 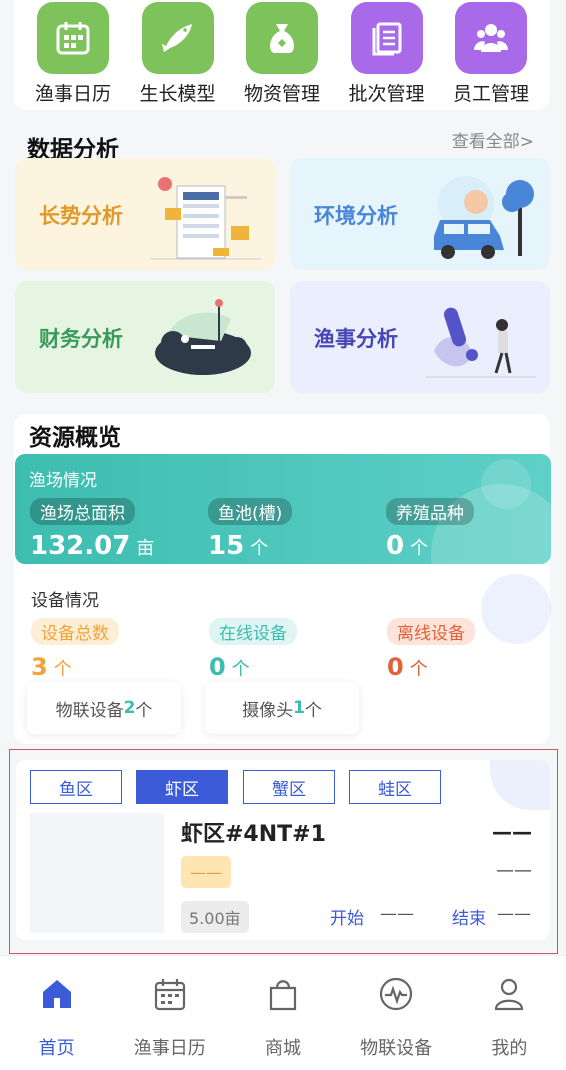 I want to click on tabbar-iot-devices: 物联设备, so click(x=396, y=1013).